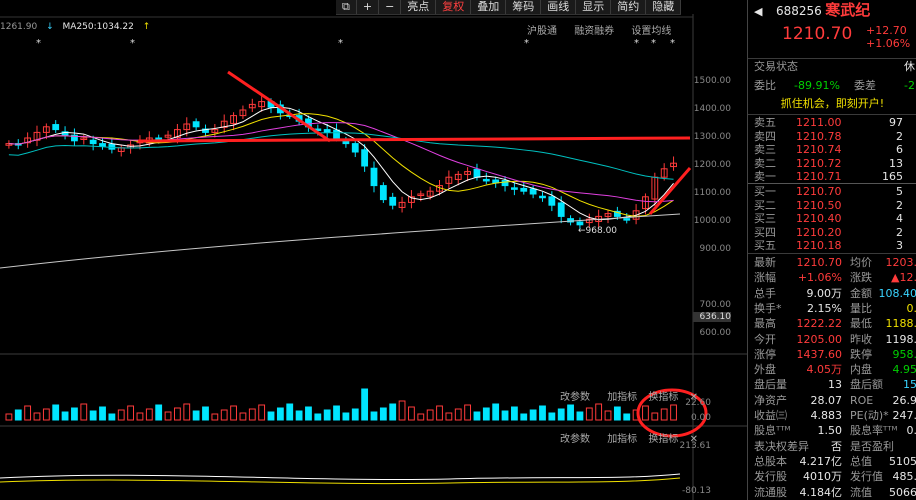 The image size is (916, 500). What do you see at coordinates (622, 397) in the screenshot?
I see `vol-add-indicator: 加指标` at bounding box center [622, 397].